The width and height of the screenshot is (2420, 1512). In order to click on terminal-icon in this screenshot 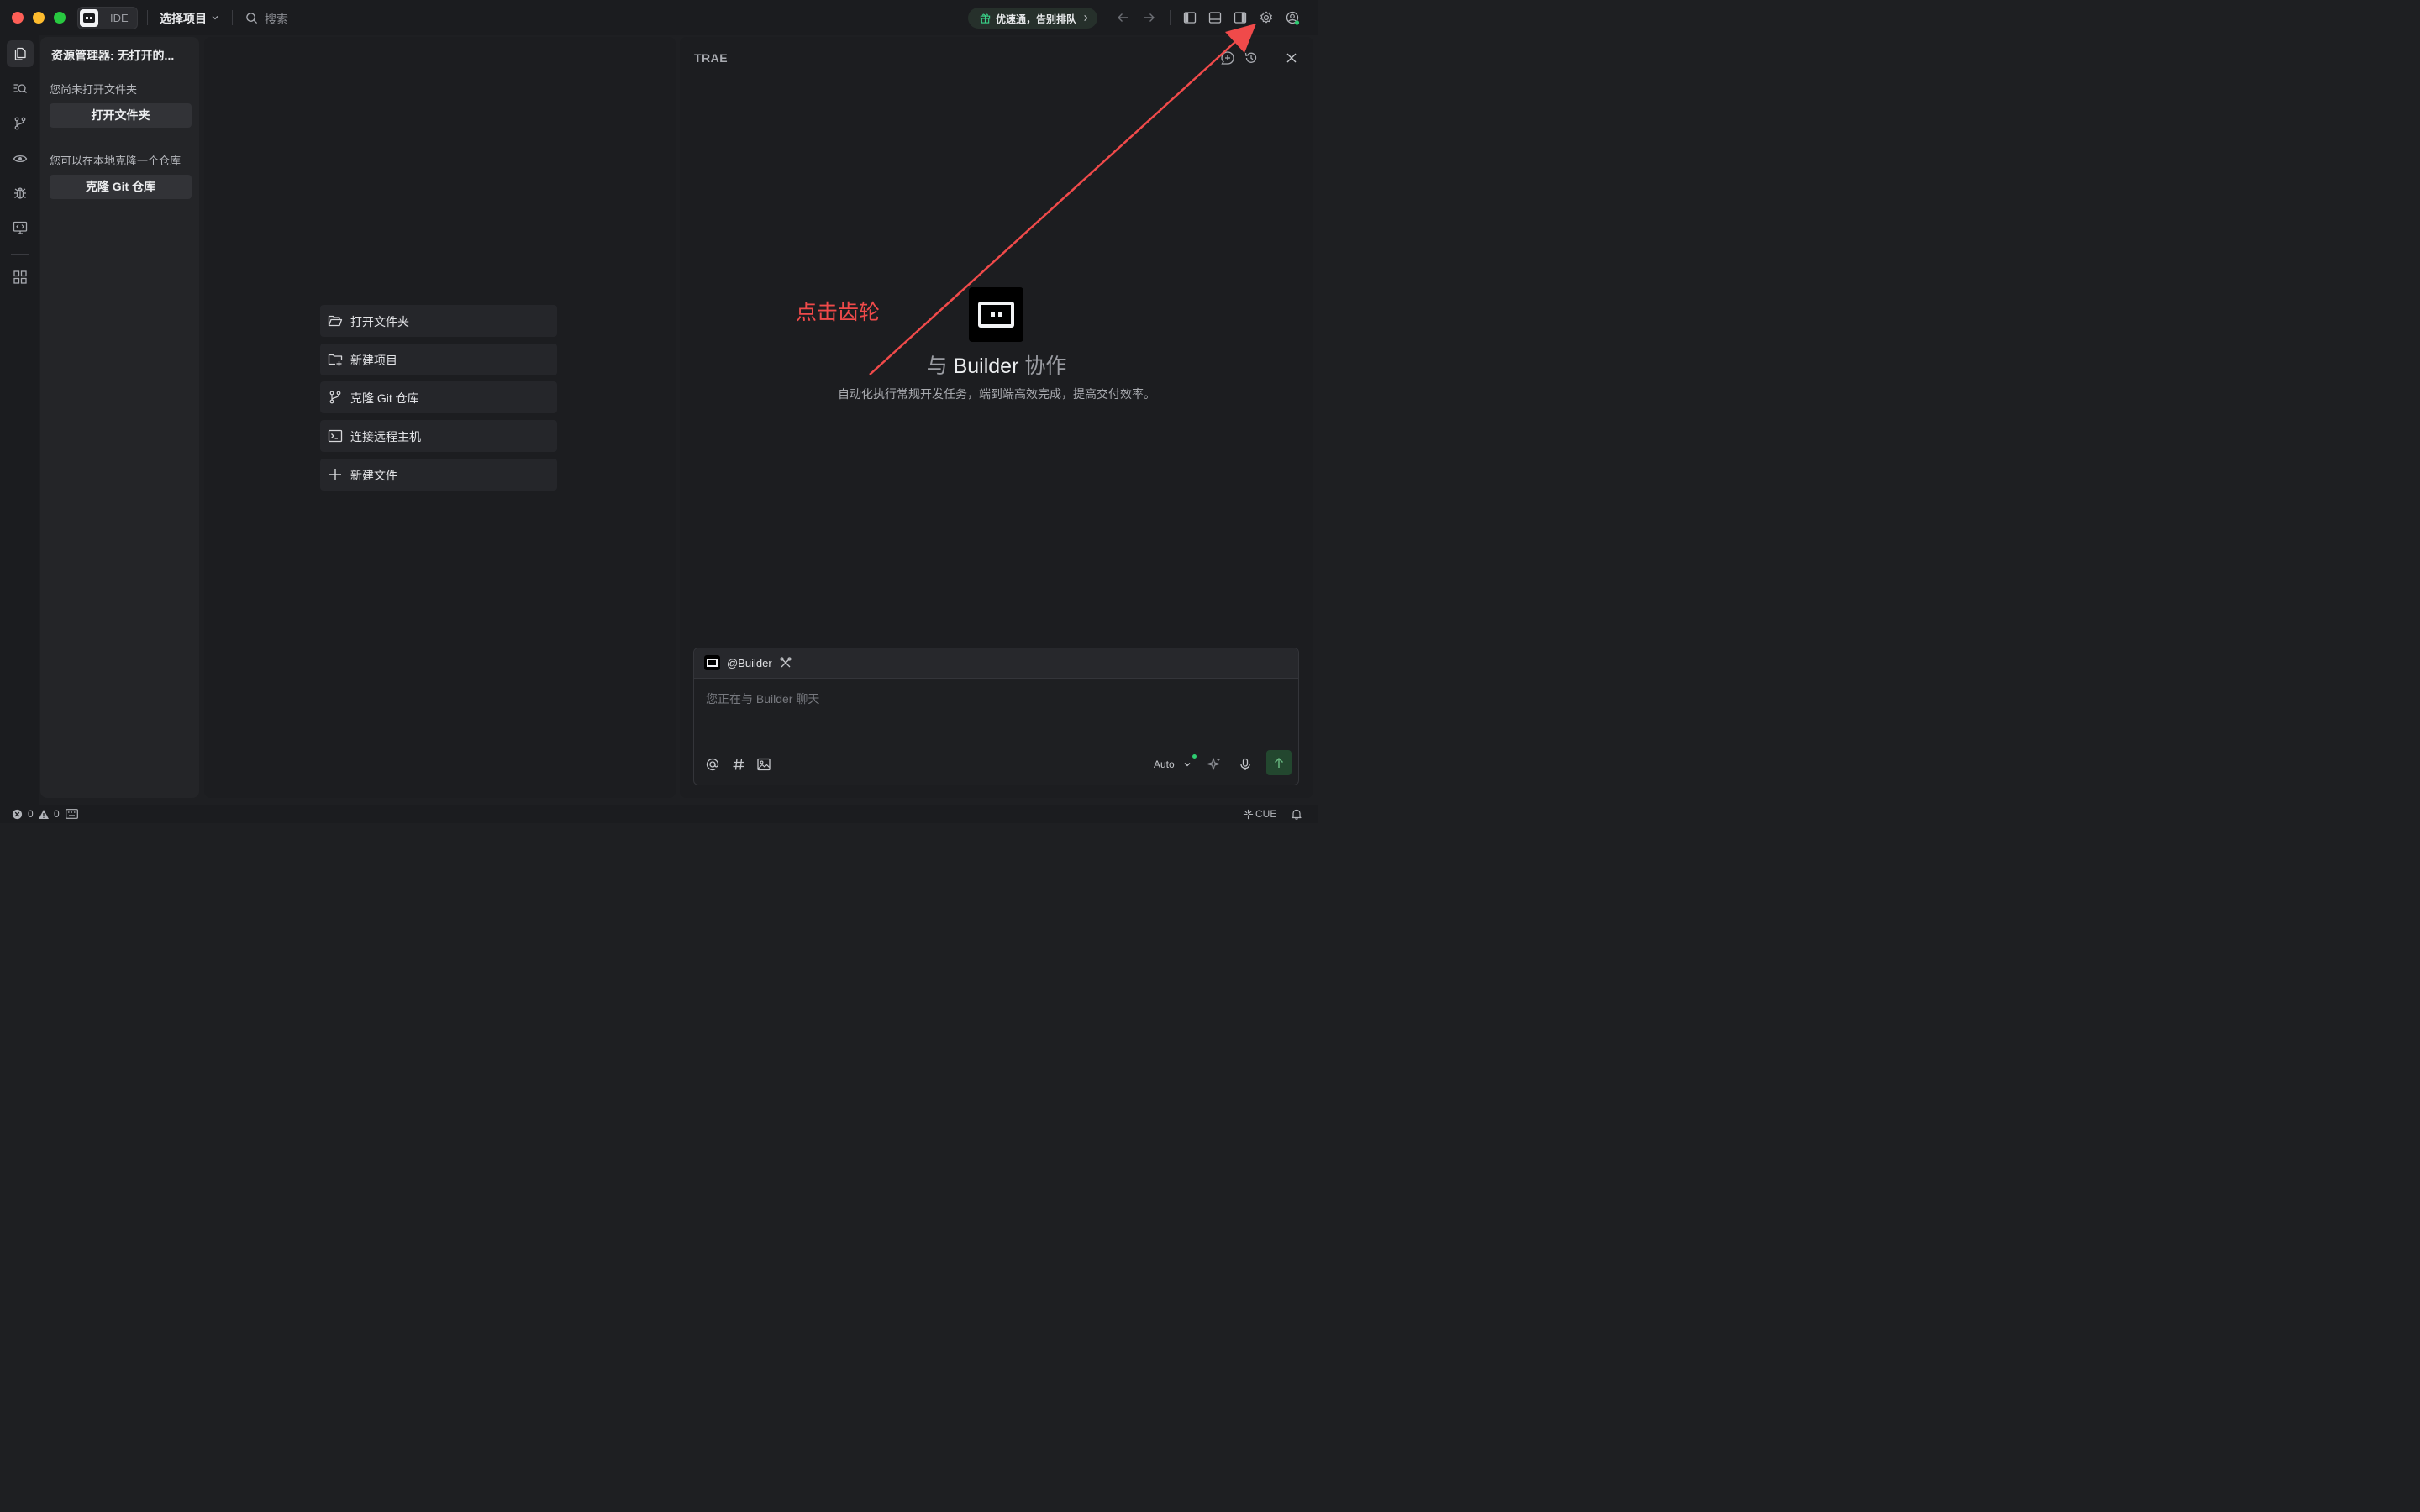, I will do `click(336, 436)`.